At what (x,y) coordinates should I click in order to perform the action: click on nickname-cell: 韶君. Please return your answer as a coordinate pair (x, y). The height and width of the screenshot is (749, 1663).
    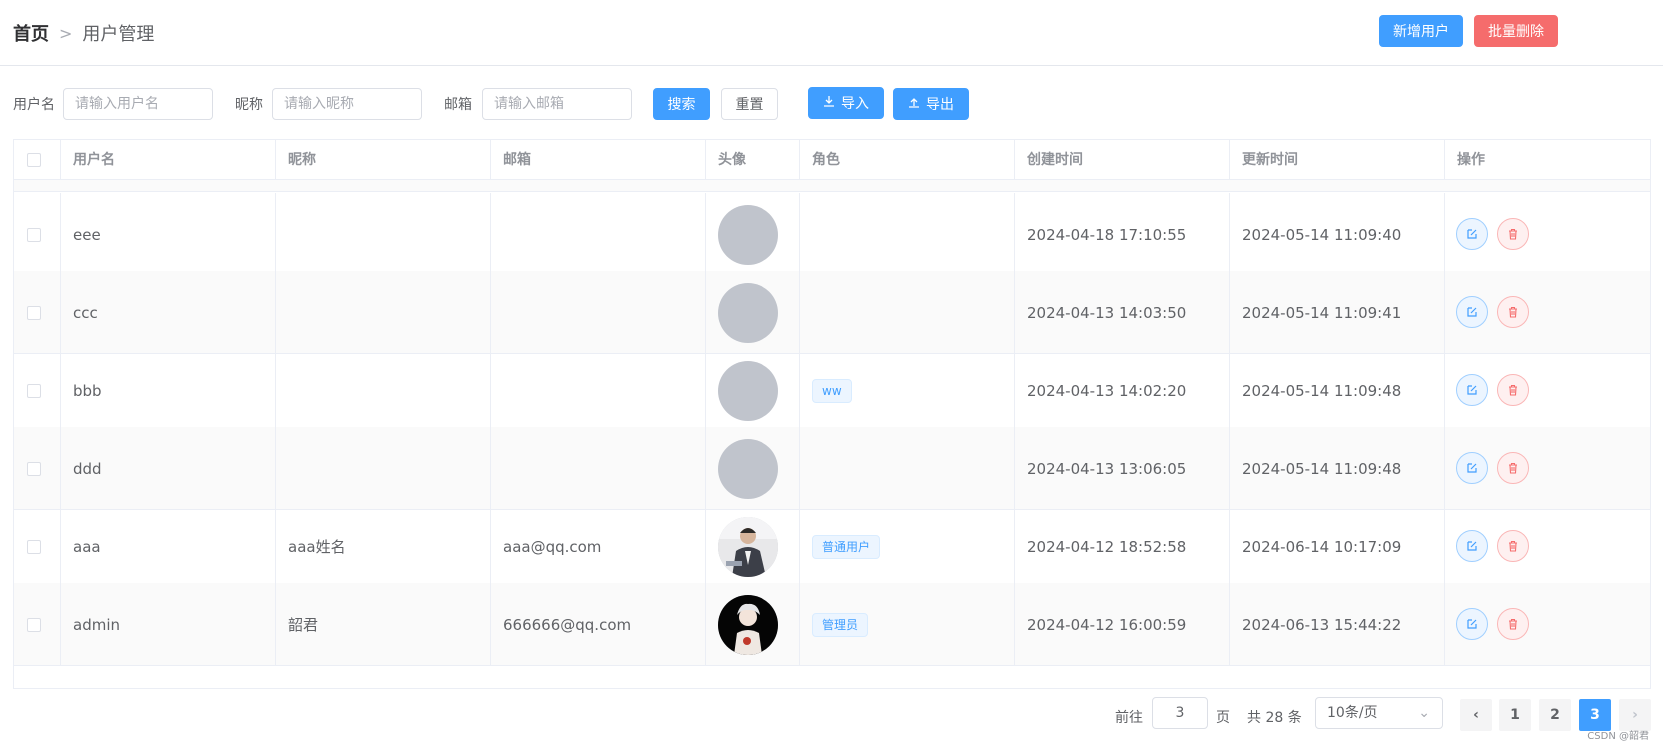
    Looking at the image, I should click on (383, 624).